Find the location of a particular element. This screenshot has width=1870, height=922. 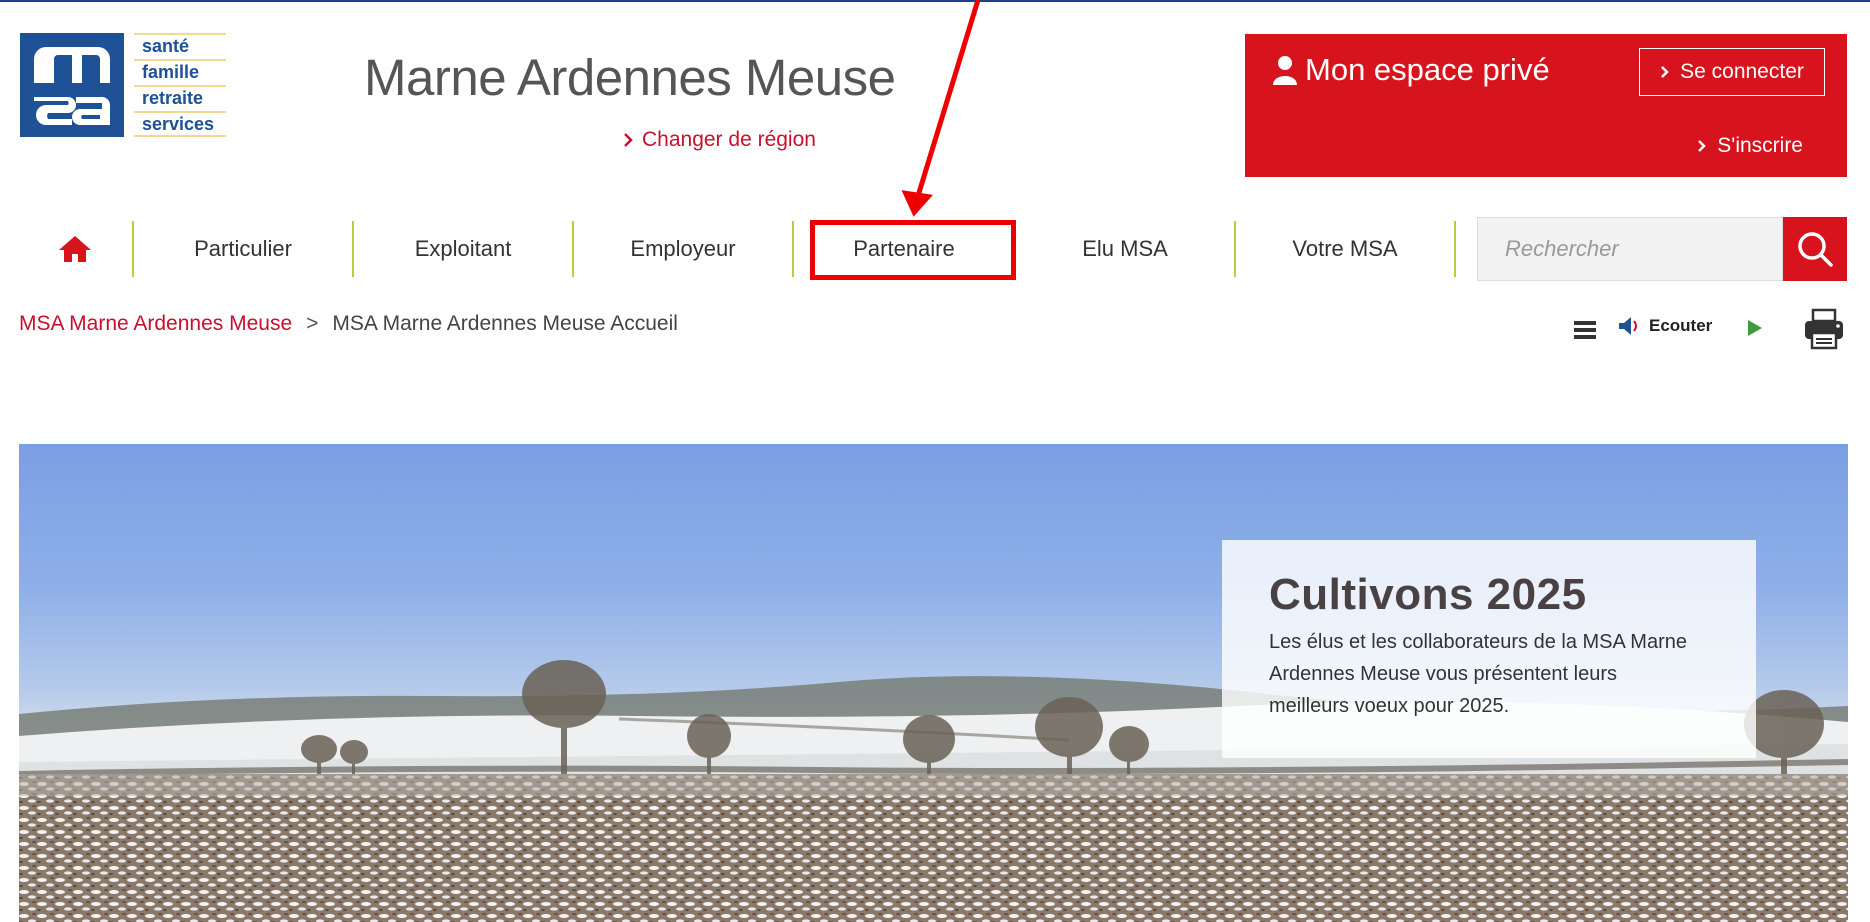

page-tools: Ecouter is located at coordinates (1710, 327).